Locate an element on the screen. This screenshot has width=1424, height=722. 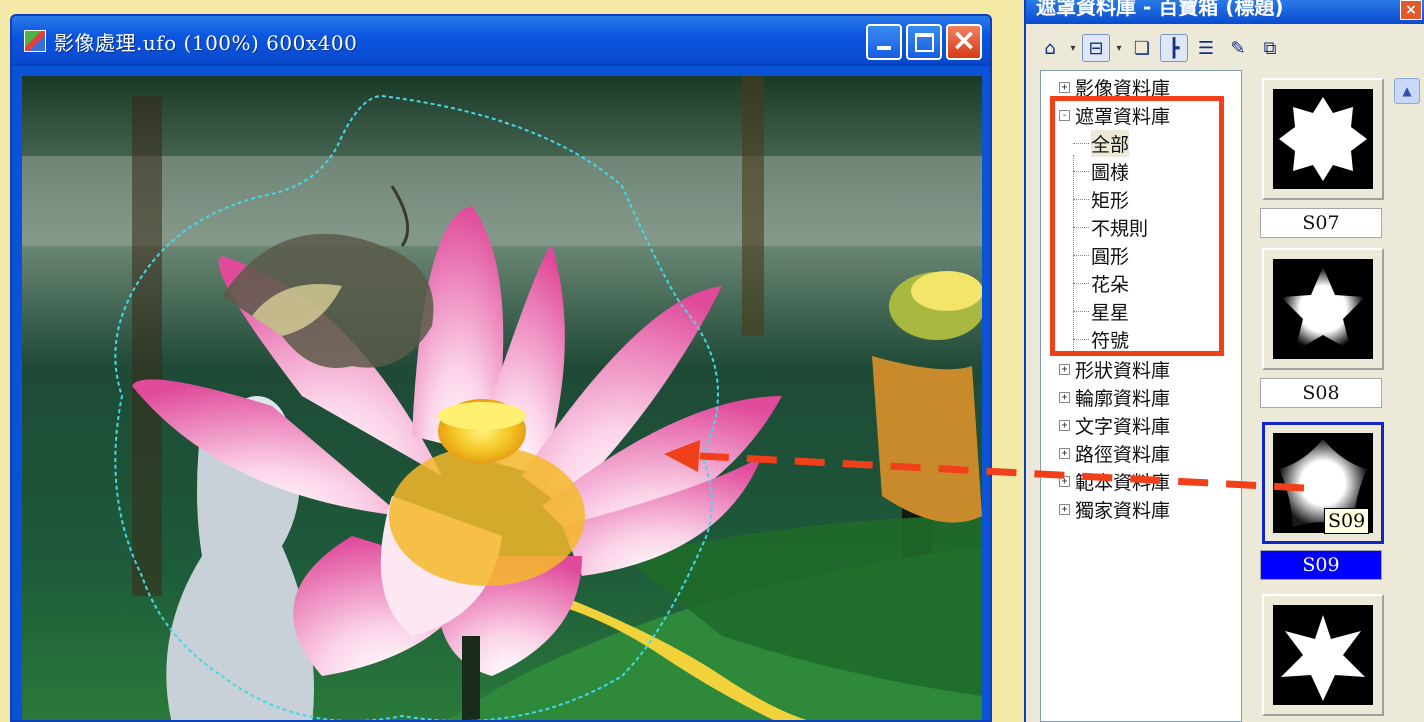
image-window-title: 影像處理.ufo (100%) 600x400 is located at coordinates (206, 42).